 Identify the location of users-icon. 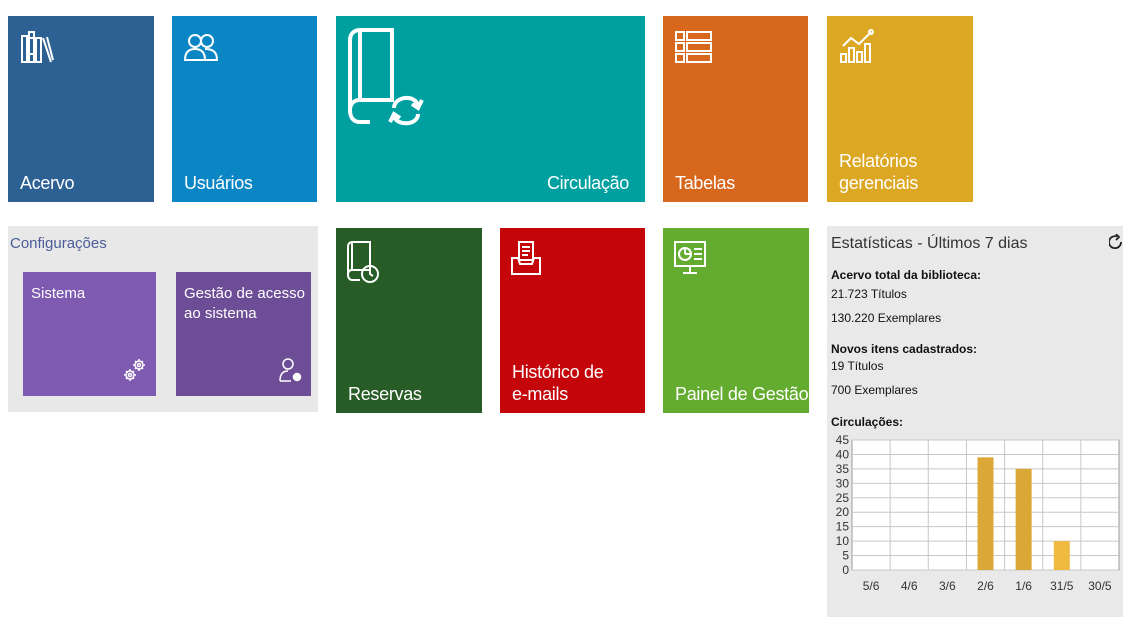
(202, 47).